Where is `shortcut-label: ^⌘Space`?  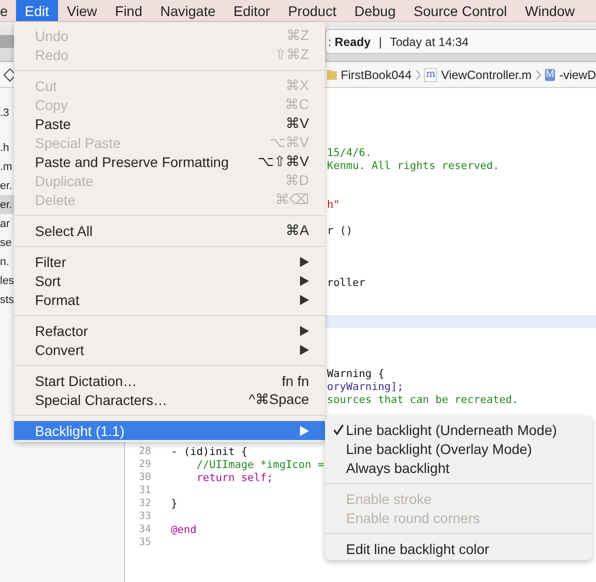 shortcut-label: ^⌘Space is located at coordinates (278, 399).